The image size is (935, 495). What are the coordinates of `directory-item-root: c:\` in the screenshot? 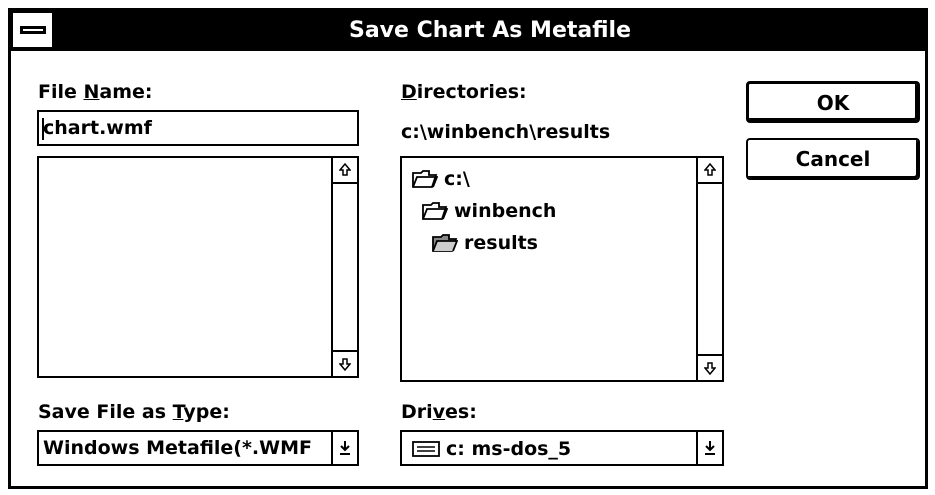 It's located at (441, 179).